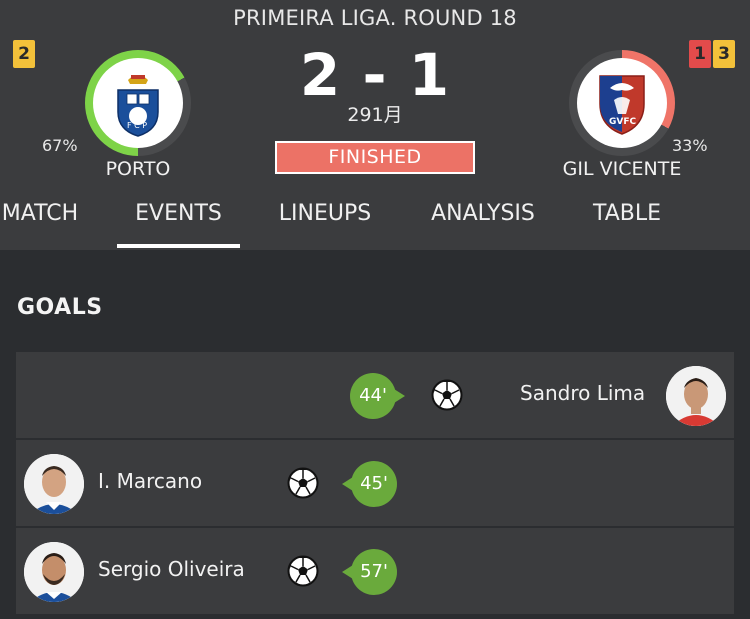  I want to click on away-team-name: GIL VICENTE, so click(622, 169).